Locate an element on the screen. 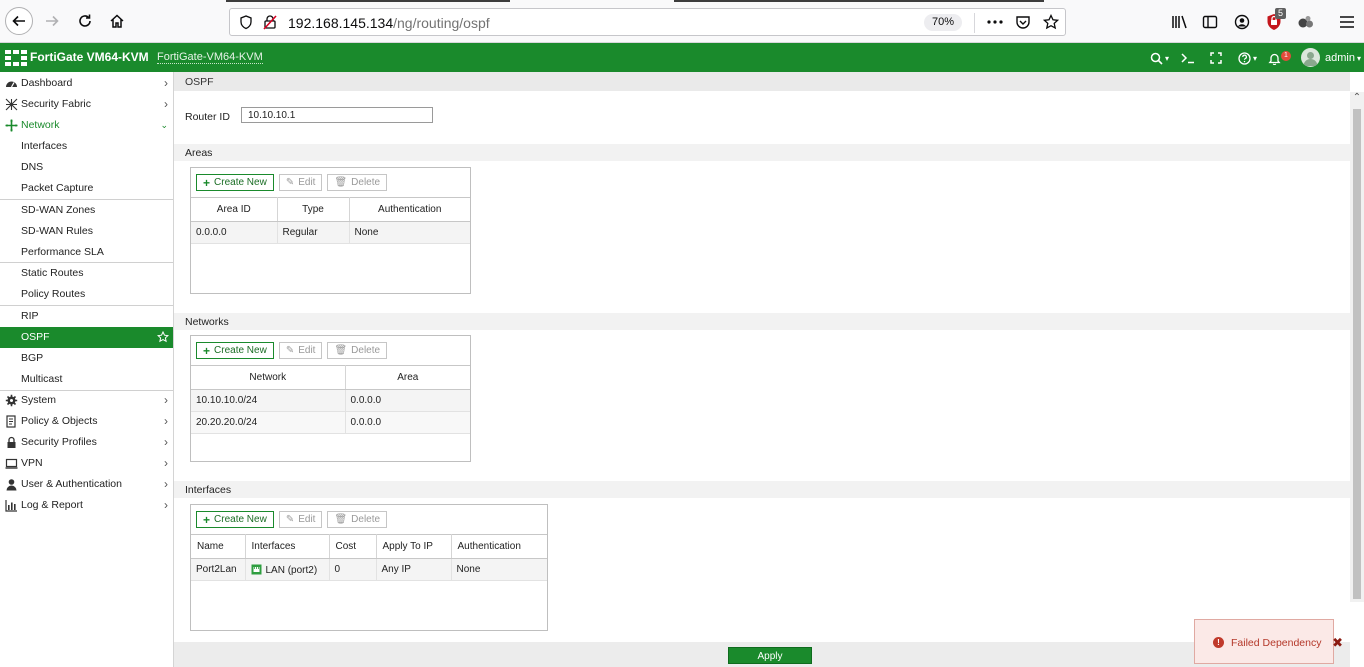 This screenshot has height=667, width=1364. extension-icon is located at coordinates (1306, 22).